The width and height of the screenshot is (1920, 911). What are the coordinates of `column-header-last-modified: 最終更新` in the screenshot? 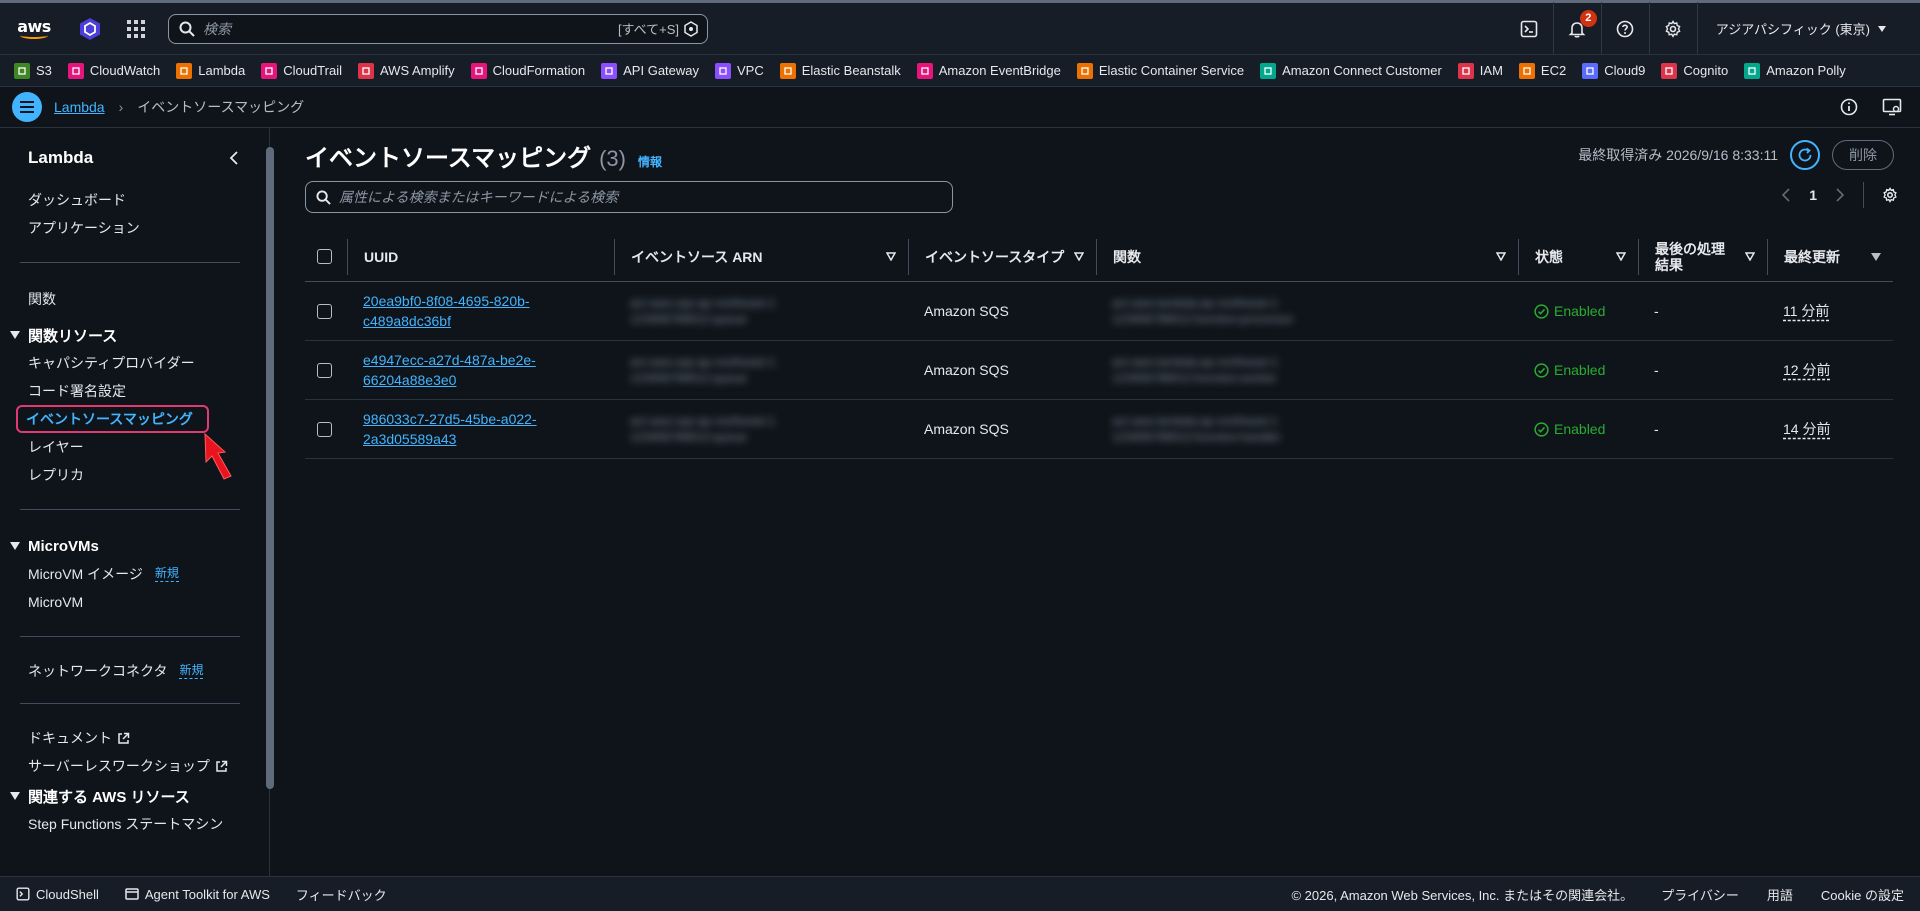 It's located at (1830, 256).